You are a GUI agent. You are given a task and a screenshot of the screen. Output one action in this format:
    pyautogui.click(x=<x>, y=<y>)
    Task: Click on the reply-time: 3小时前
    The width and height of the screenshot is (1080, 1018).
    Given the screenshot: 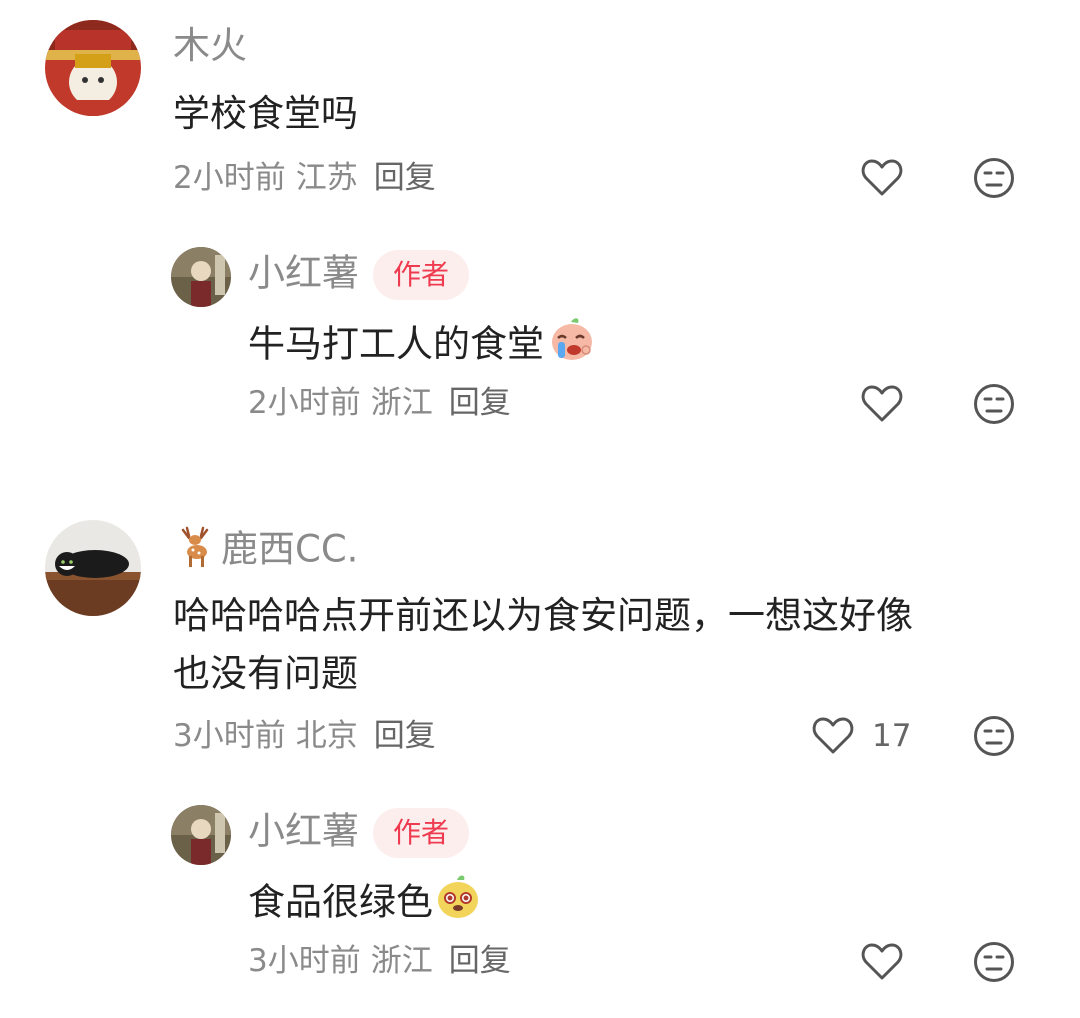 What is the action you would take?
    pyautogui.click(x=304, y=961)
    